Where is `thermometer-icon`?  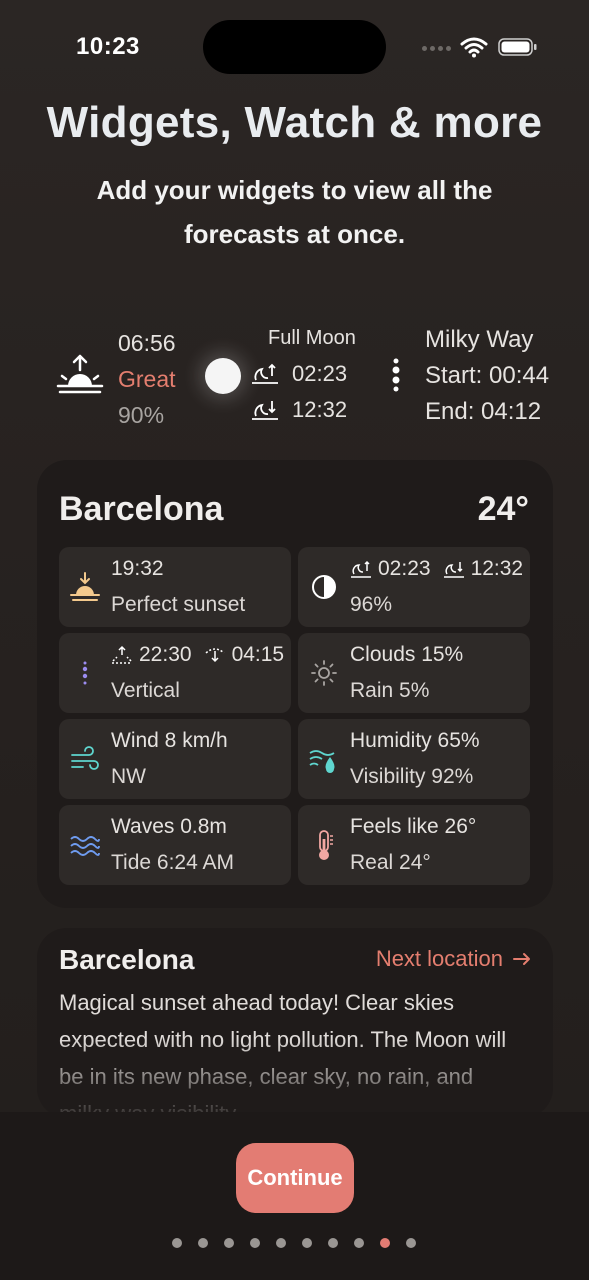 thermometer-icon is located at coordinates (326, 845).